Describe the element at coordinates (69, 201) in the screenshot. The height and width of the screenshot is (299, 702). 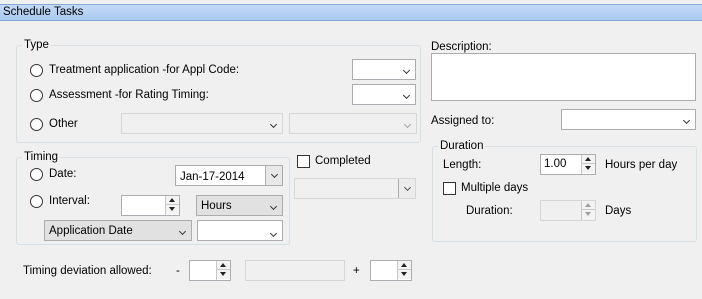
I see `interval-label: Interval:` at that location.